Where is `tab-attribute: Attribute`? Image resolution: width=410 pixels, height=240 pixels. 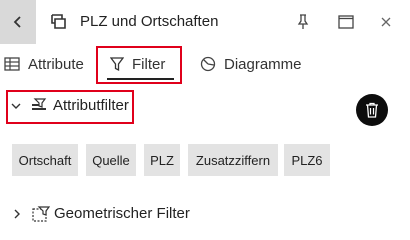 tab-attribute: Attribute is located at coordinates (44, 64).